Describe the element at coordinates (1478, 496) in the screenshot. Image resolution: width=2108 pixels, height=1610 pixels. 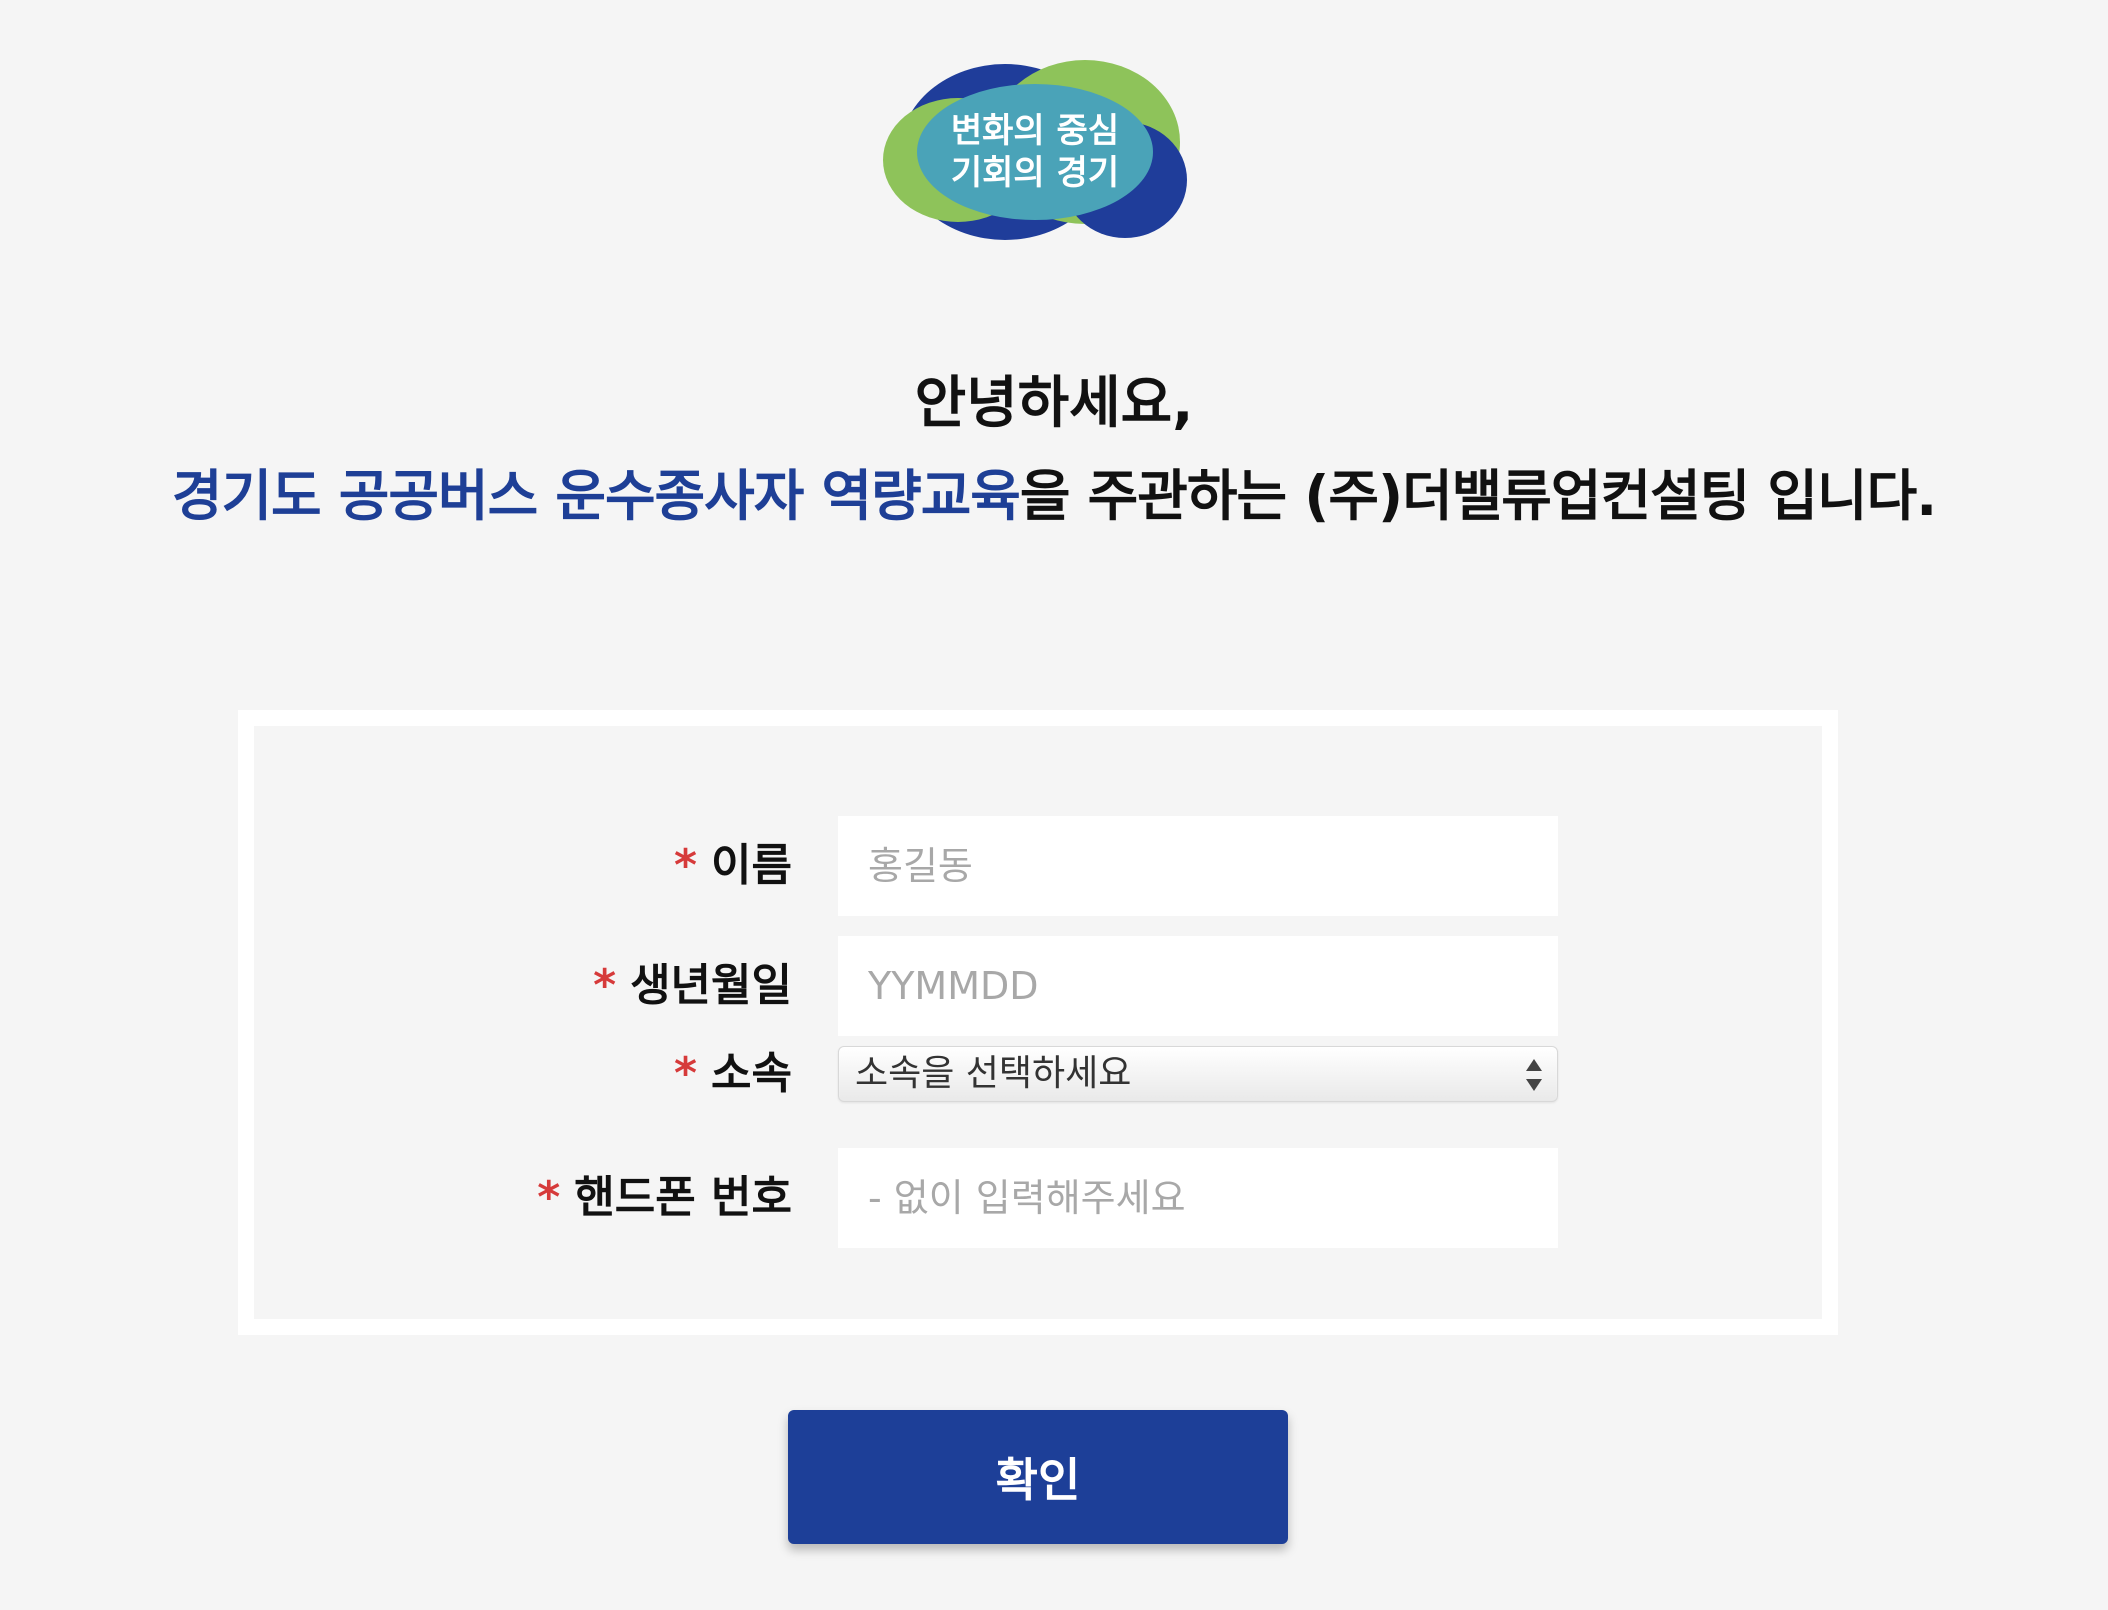
I see `intro-rest: 을 주관하는 (주)더밸류업컨설팅 입니다.` at that location.